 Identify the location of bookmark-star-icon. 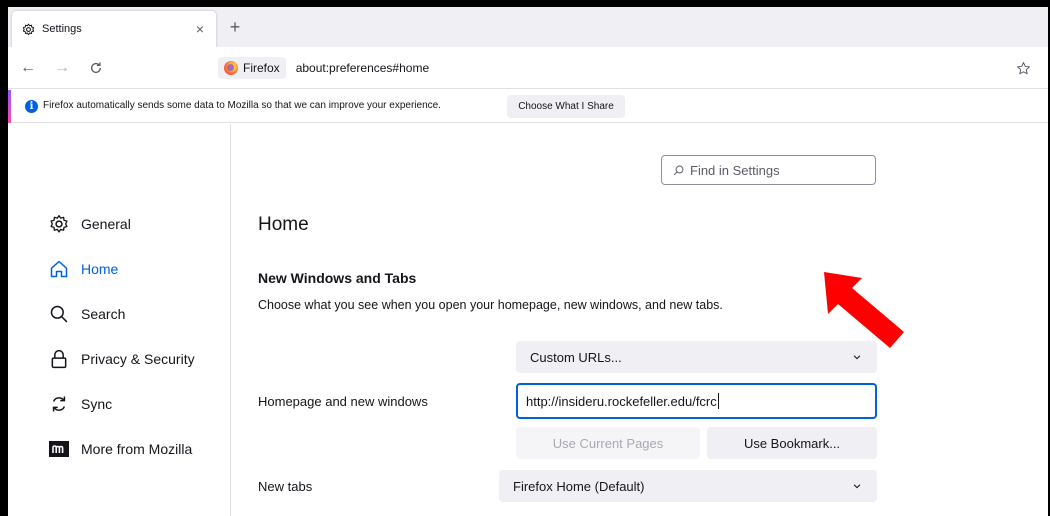
(1023, 68).